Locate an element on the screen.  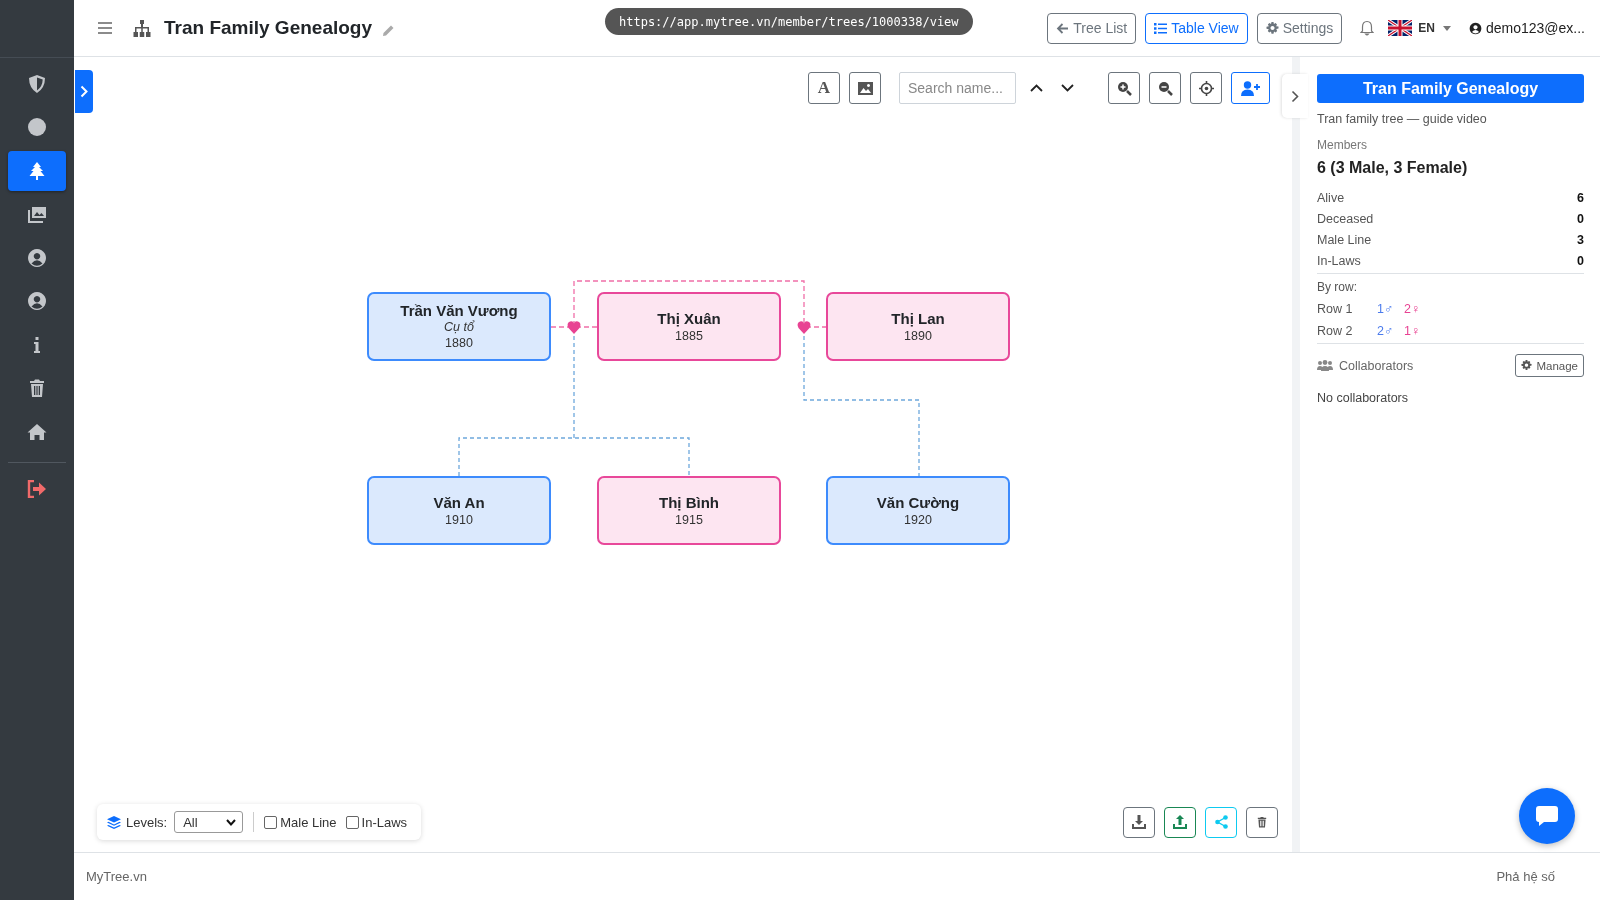
levels-select: All is located at coordinates (209, 822).